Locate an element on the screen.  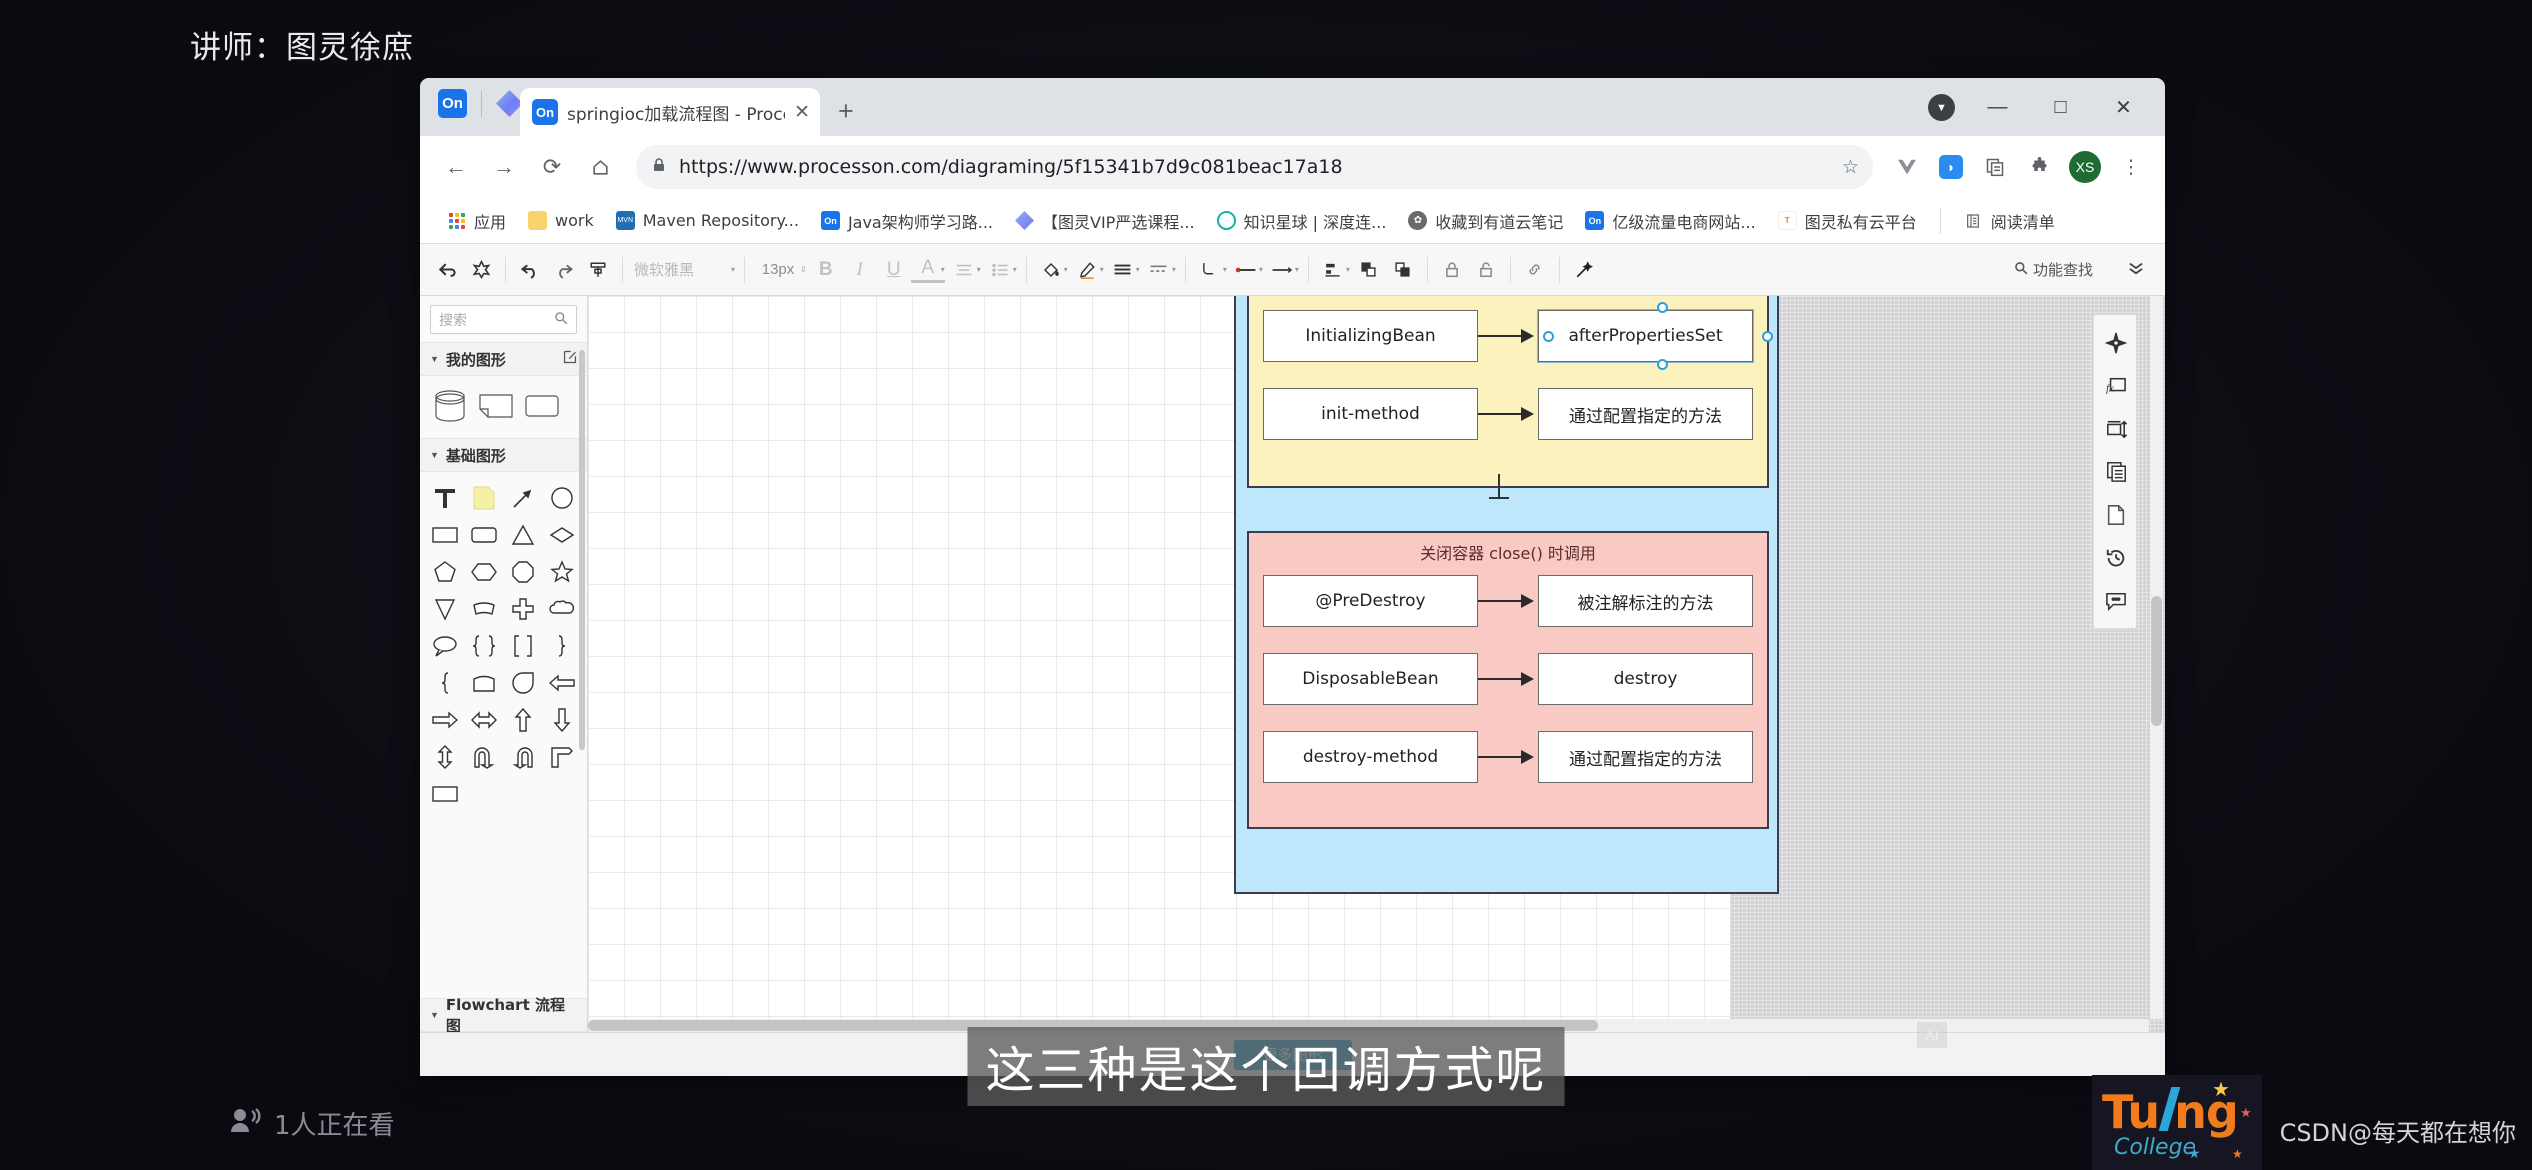
compass-icon is located at coordinates (2116, 342).